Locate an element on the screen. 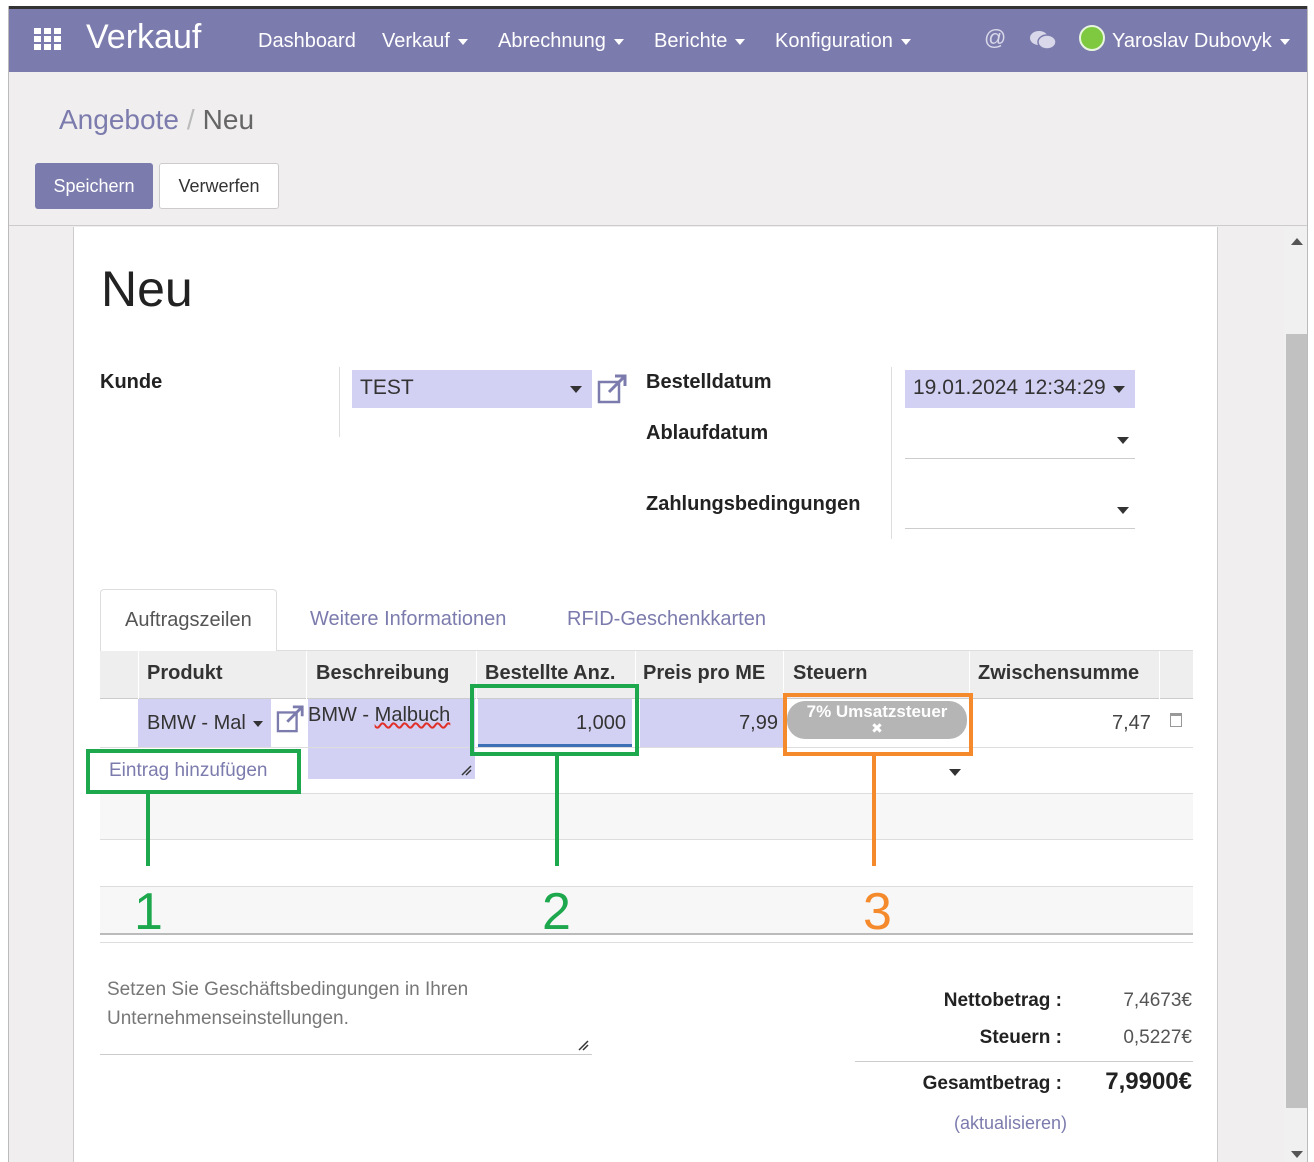 This screenshot has height=1162, width=1314. payment-terms-label: Zahlungsbedingungen is located at coordinates (753, 504).